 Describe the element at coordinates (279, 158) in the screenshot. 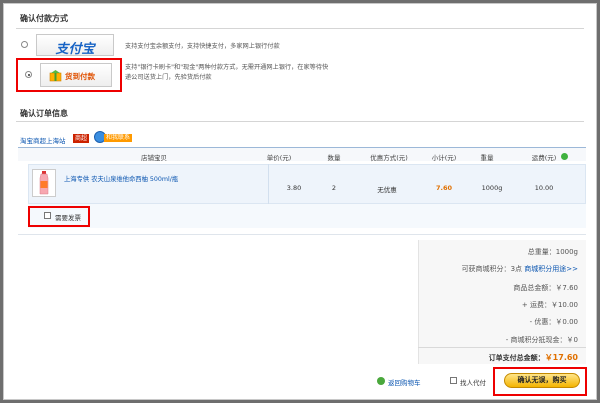

I see `header-unit-price: 单价(元)` at that location.